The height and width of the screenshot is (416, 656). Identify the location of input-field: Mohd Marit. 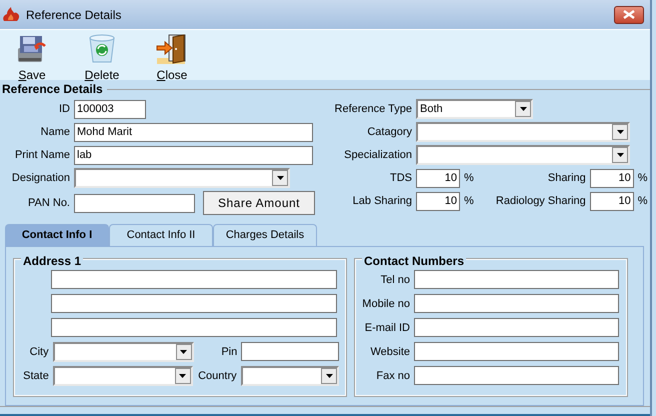
(193, 132).